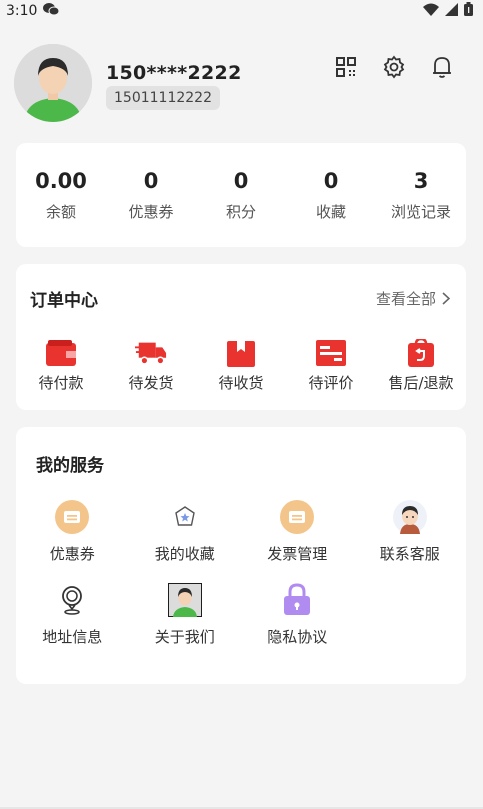 This screenshot has width=483, height=809. I want to click on stat-history: 3 浏览记录, so click(421, 195).